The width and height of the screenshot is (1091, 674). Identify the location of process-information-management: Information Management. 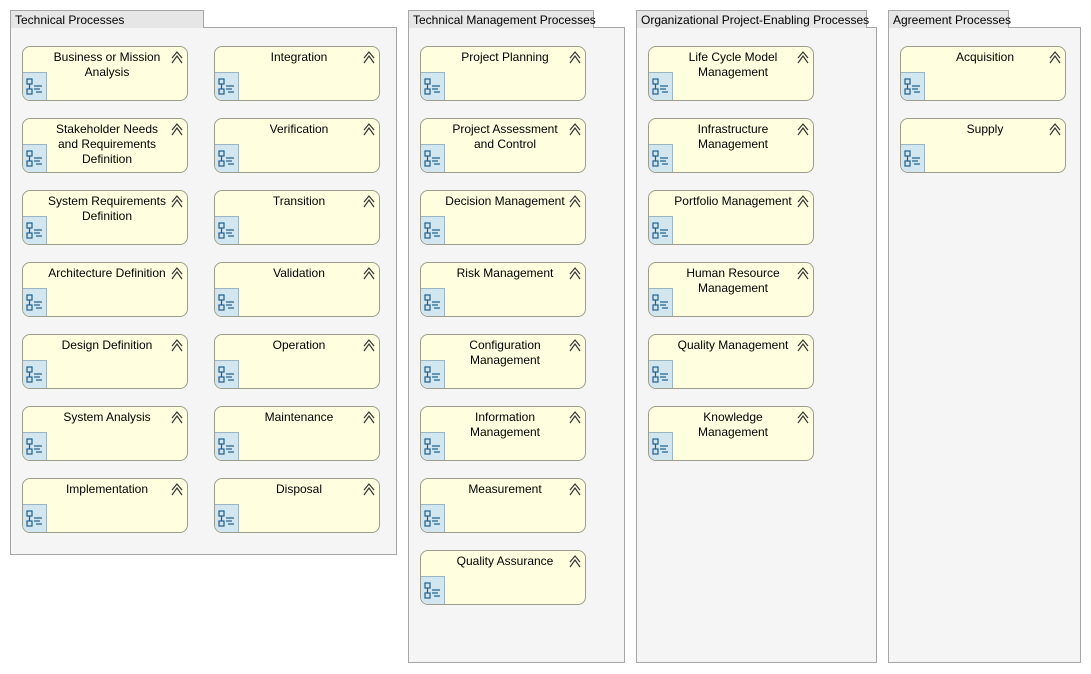
(503, 433).